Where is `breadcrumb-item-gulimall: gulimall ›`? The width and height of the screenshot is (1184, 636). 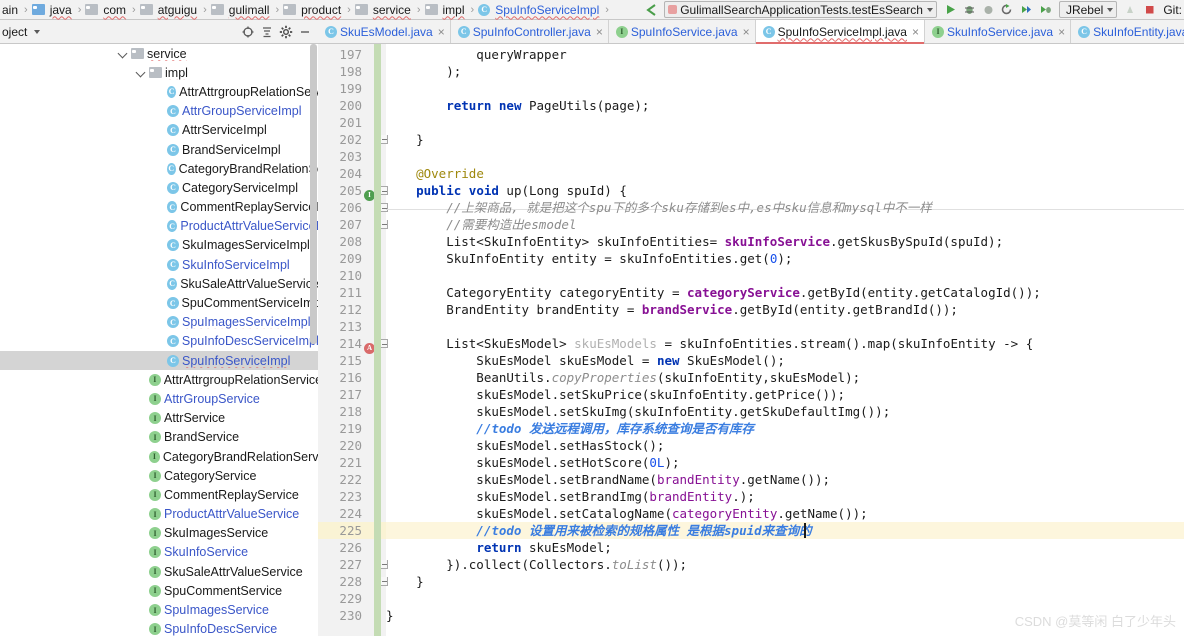 breadcrumb-item-gulimall: gulimall › is located at coordinates (246, 10).